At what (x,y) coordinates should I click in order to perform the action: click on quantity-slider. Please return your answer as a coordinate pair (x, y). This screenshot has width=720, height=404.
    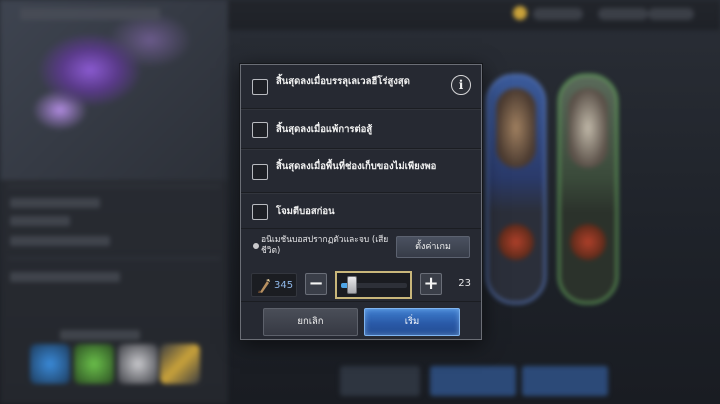
    Looking at the image, I should click on (373, 285).